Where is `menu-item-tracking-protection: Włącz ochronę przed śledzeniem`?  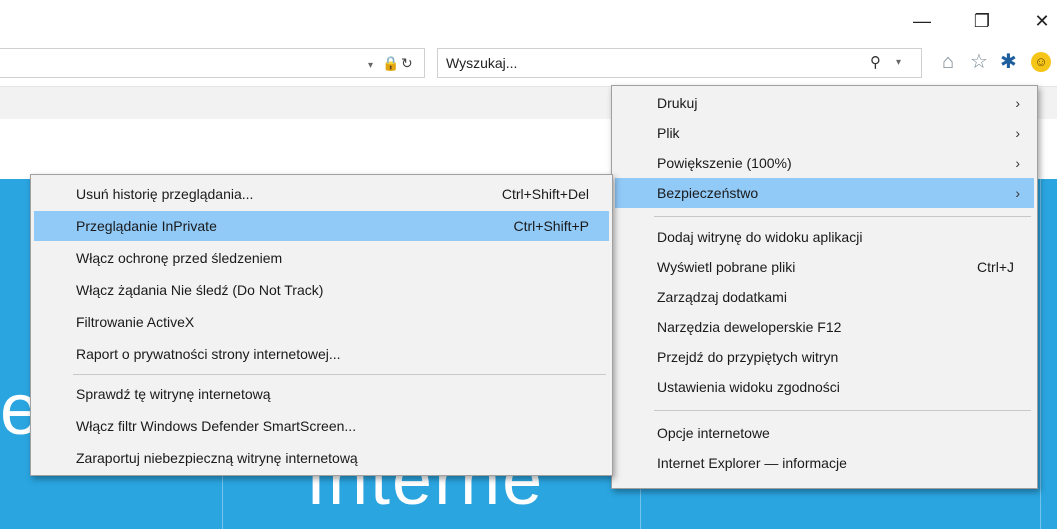 menu-item-tracking-protection: Włącz ochronę przed śledzeniem is located at coordinates (321, 258).